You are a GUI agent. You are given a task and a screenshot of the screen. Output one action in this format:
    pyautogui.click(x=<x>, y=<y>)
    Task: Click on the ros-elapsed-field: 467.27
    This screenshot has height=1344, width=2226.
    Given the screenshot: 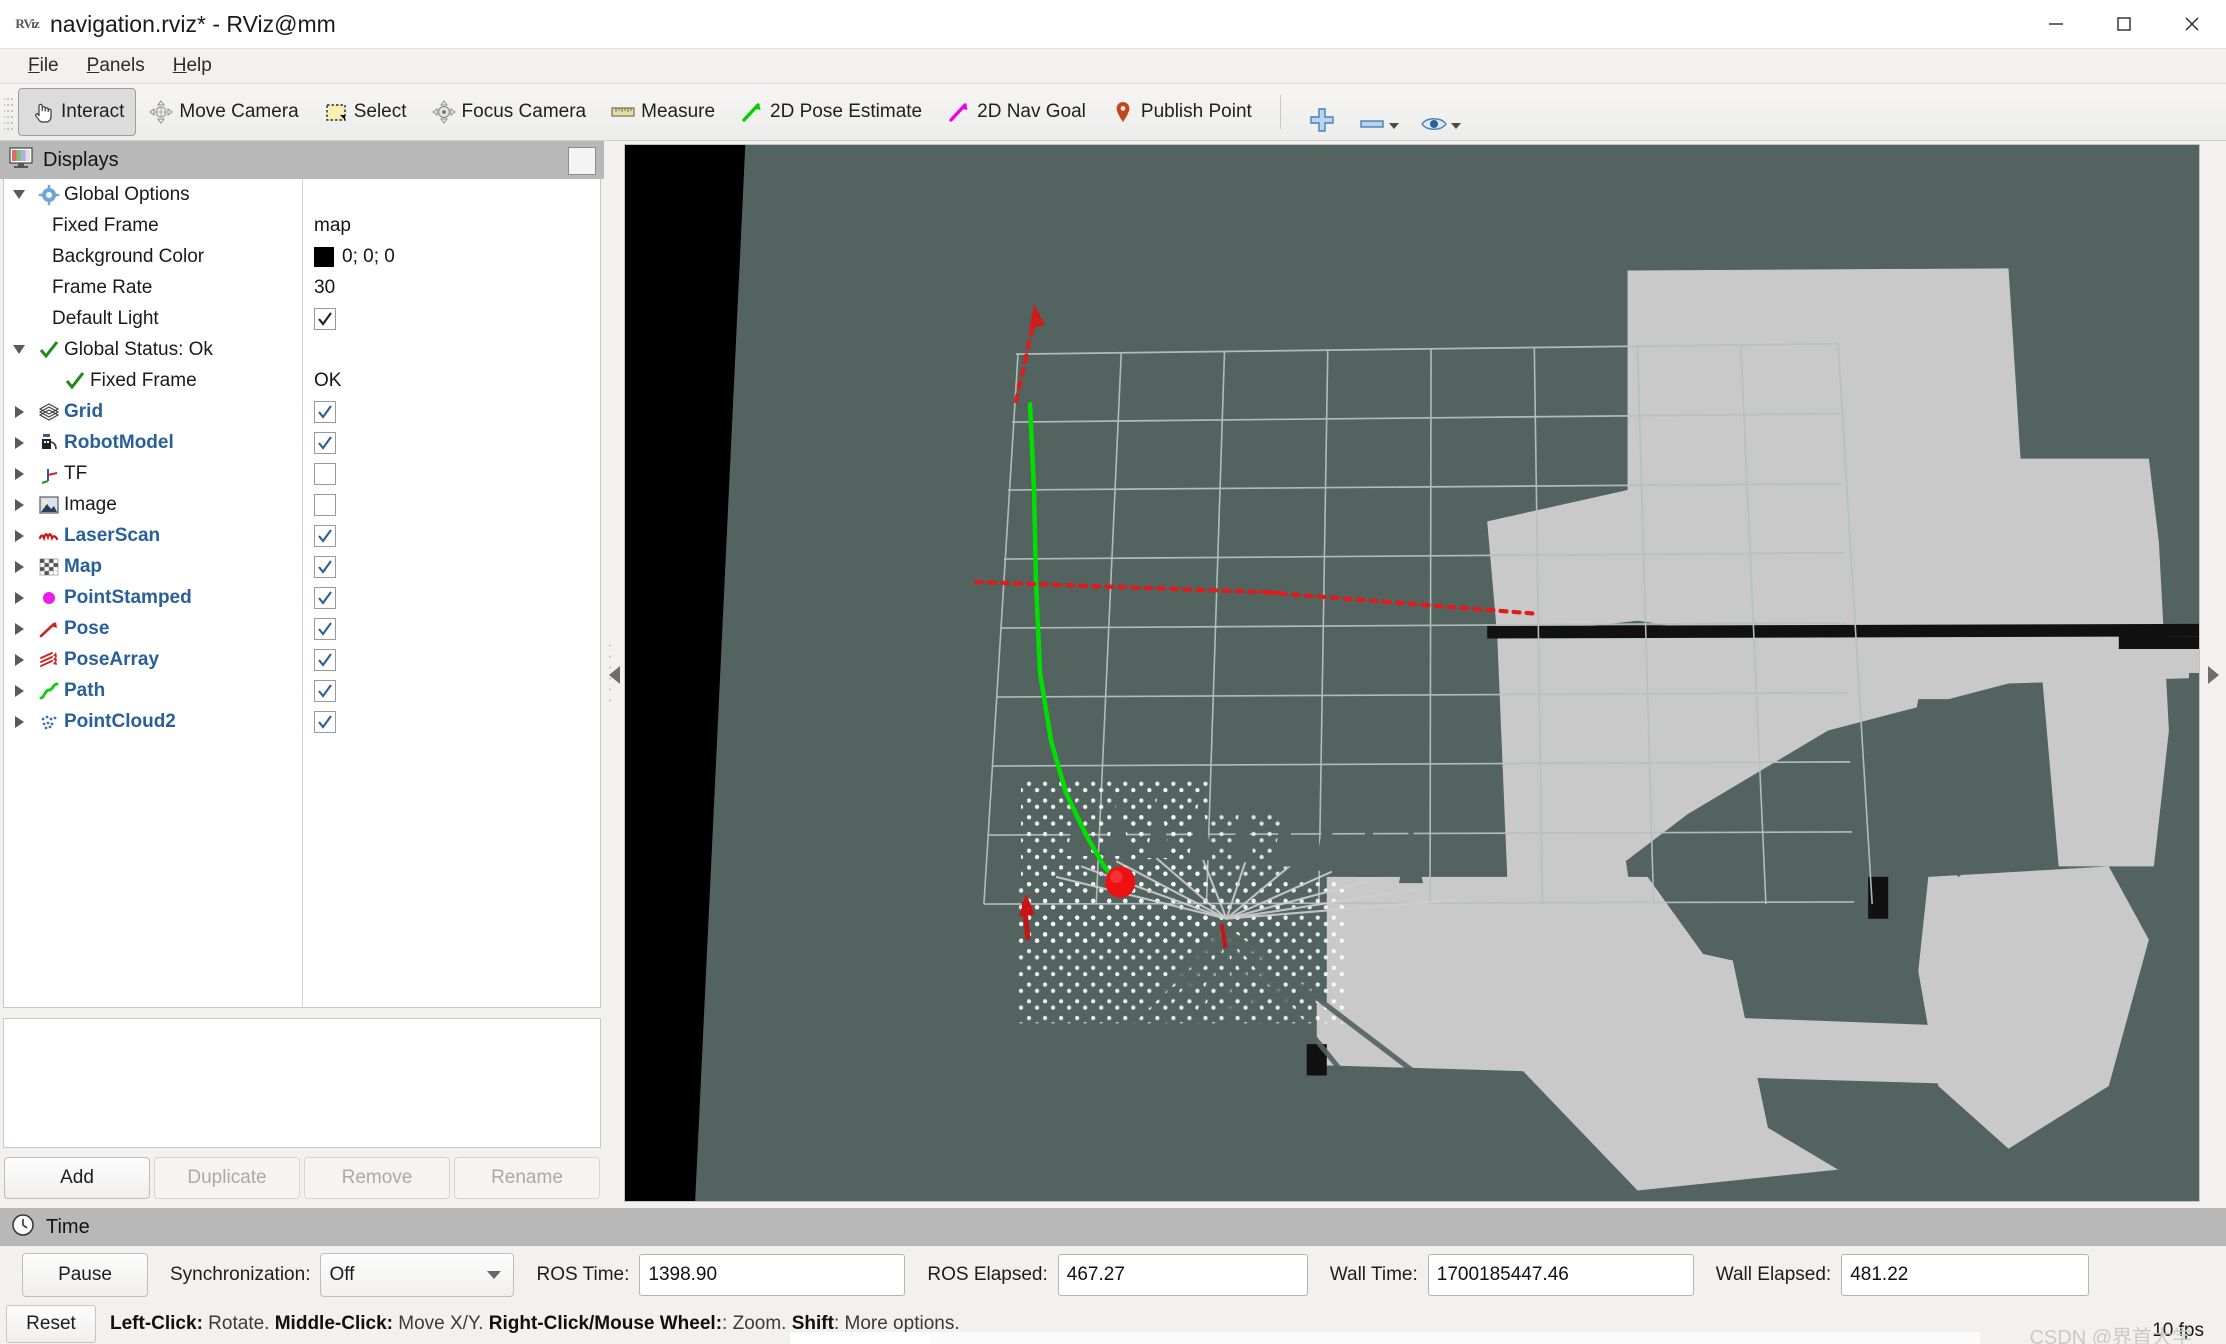 What is the action you would take?
    pyautogui.click(x=1182, y=1275)
    